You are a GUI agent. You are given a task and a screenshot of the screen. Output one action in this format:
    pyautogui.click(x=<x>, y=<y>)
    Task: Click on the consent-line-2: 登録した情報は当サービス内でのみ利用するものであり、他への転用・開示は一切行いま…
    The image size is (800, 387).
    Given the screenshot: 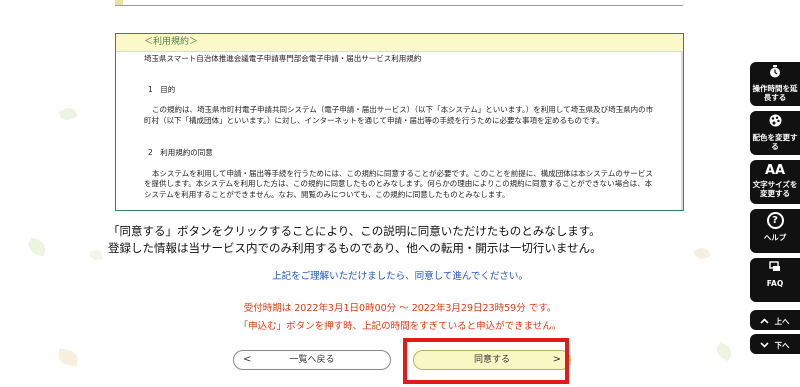 What is the action you would take?
    pyautogui.click(x=355, y=248)
    